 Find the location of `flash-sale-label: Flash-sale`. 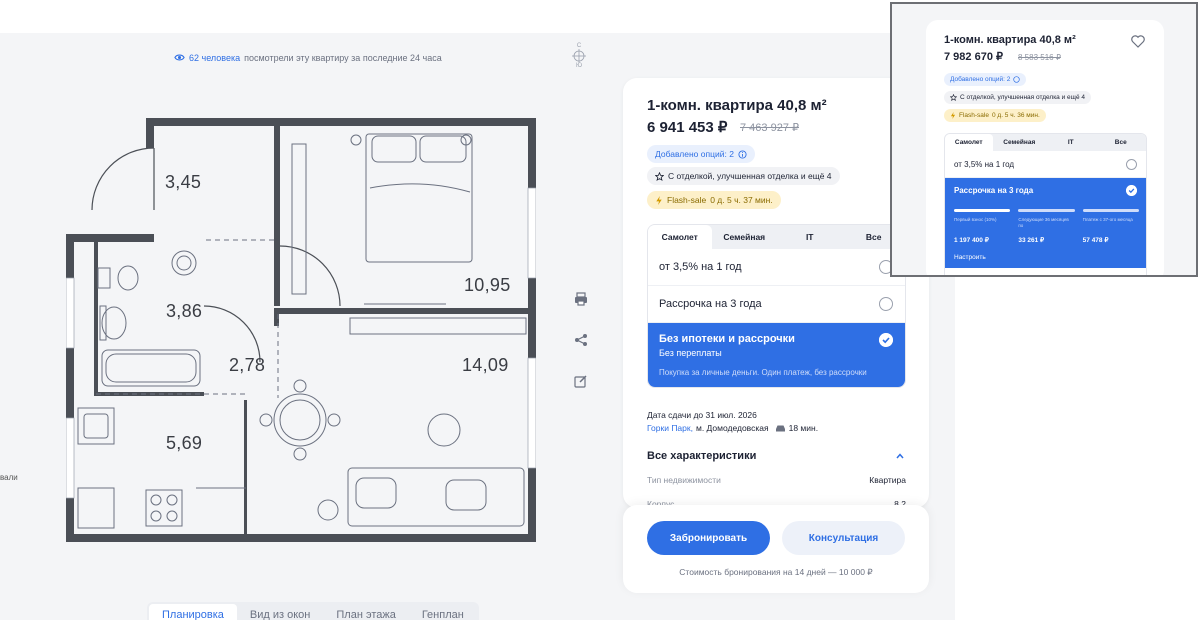

flash-sale-label: Flash-sale is located at coordinates (687, 200).